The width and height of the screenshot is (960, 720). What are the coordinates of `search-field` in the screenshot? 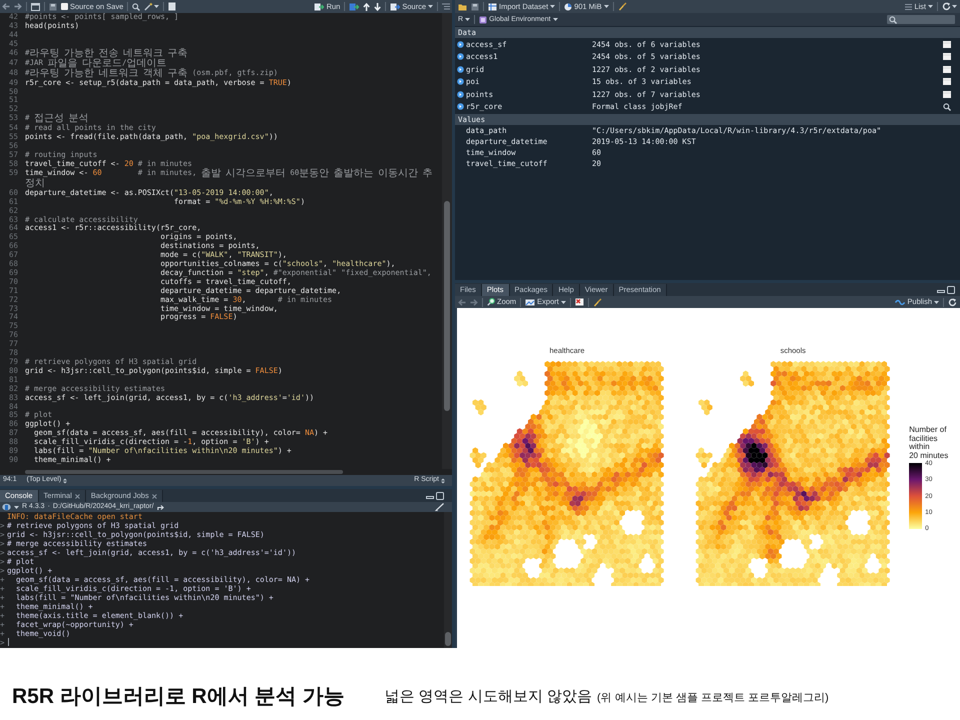 It's located at (921, 19).